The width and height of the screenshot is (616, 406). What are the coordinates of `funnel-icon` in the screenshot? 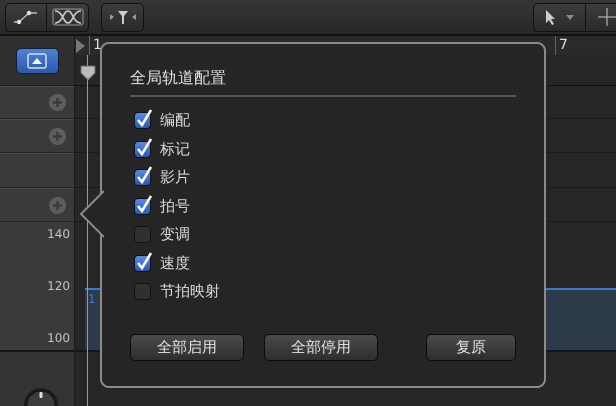 It's located at (123, 17).